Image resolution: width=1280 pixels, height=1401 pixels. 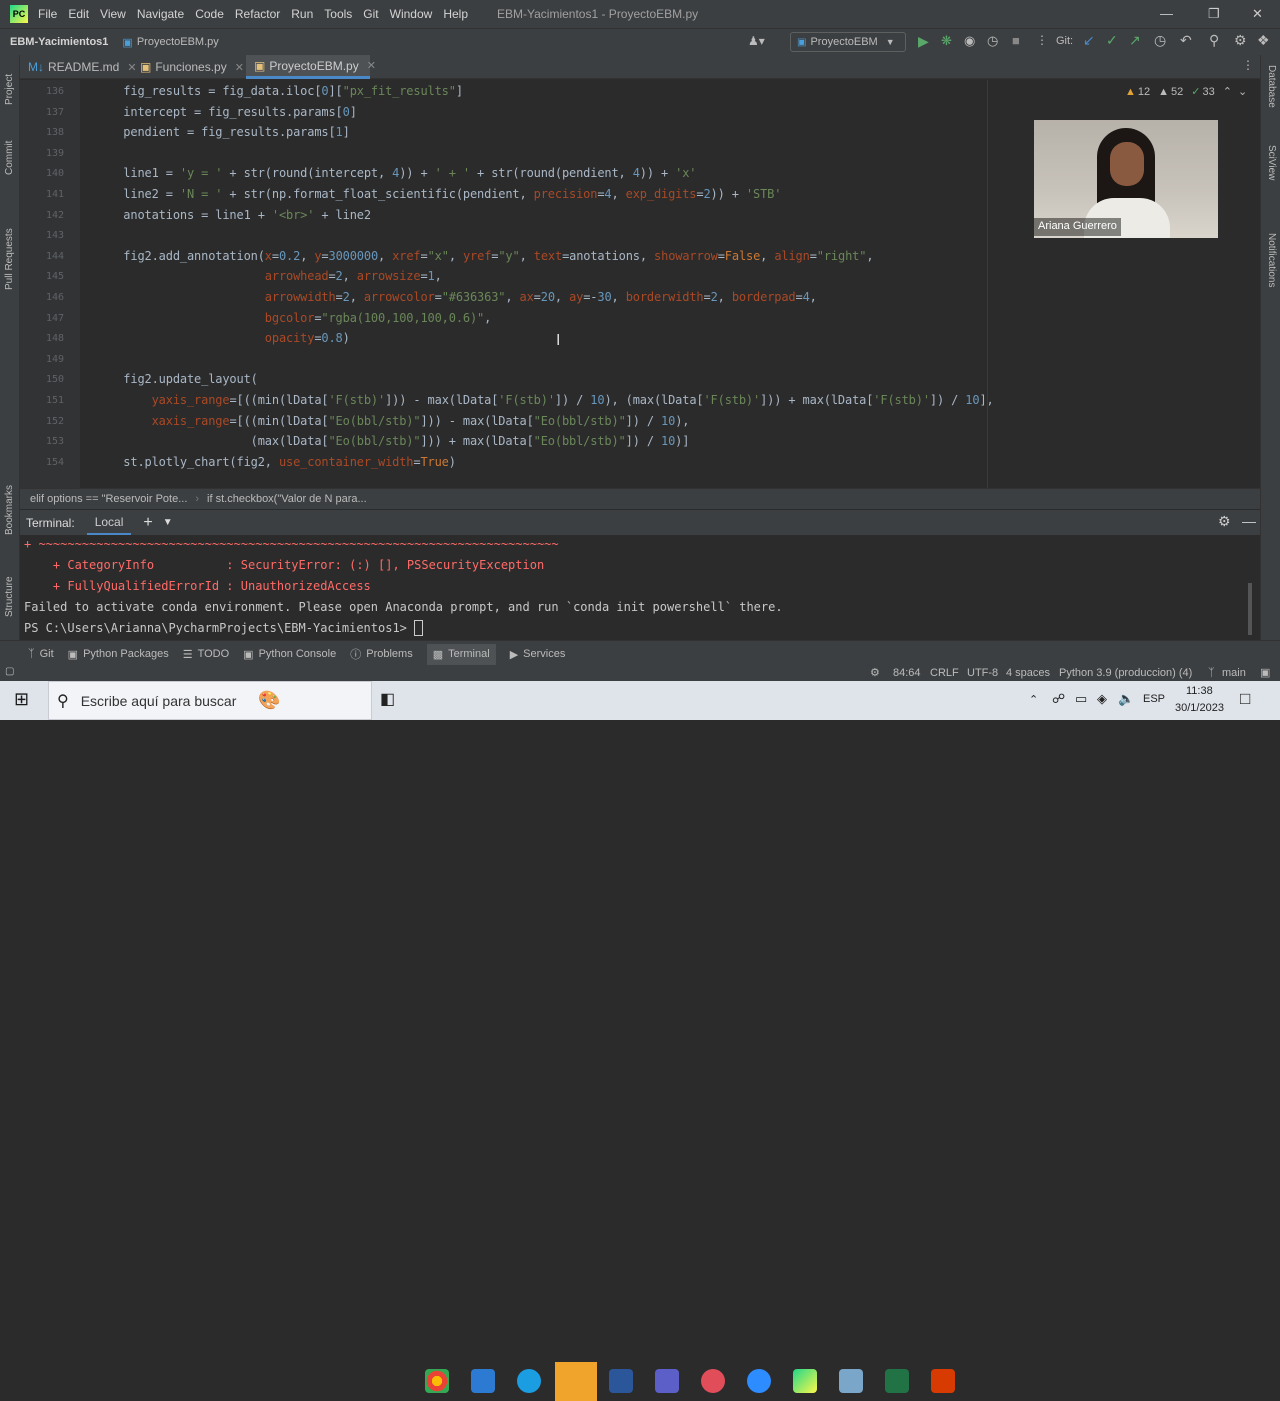 What do you see at coordinates (1126, 699) in the screenshot?
I see `volume-icon: 🔈` at bounding box center [1126, 699].